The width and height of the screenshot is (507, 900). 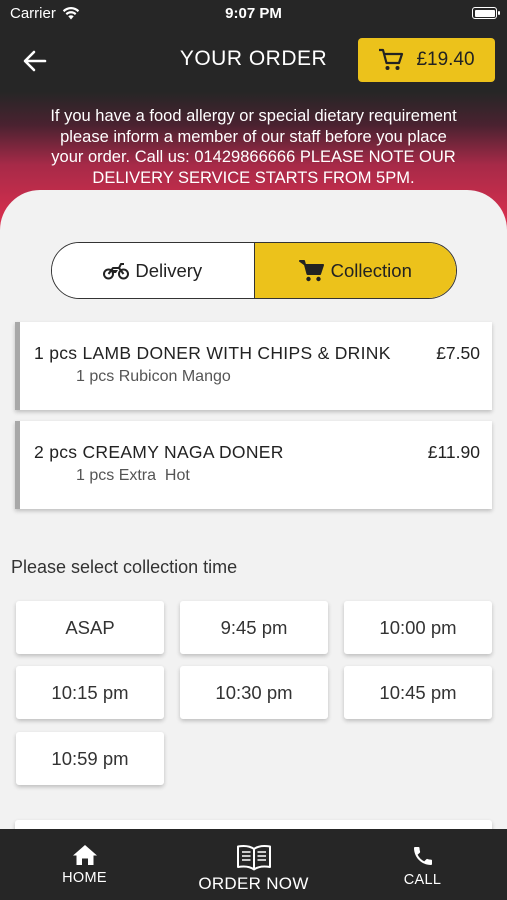 I want to click on book-icon, so click(x=253, y=858).